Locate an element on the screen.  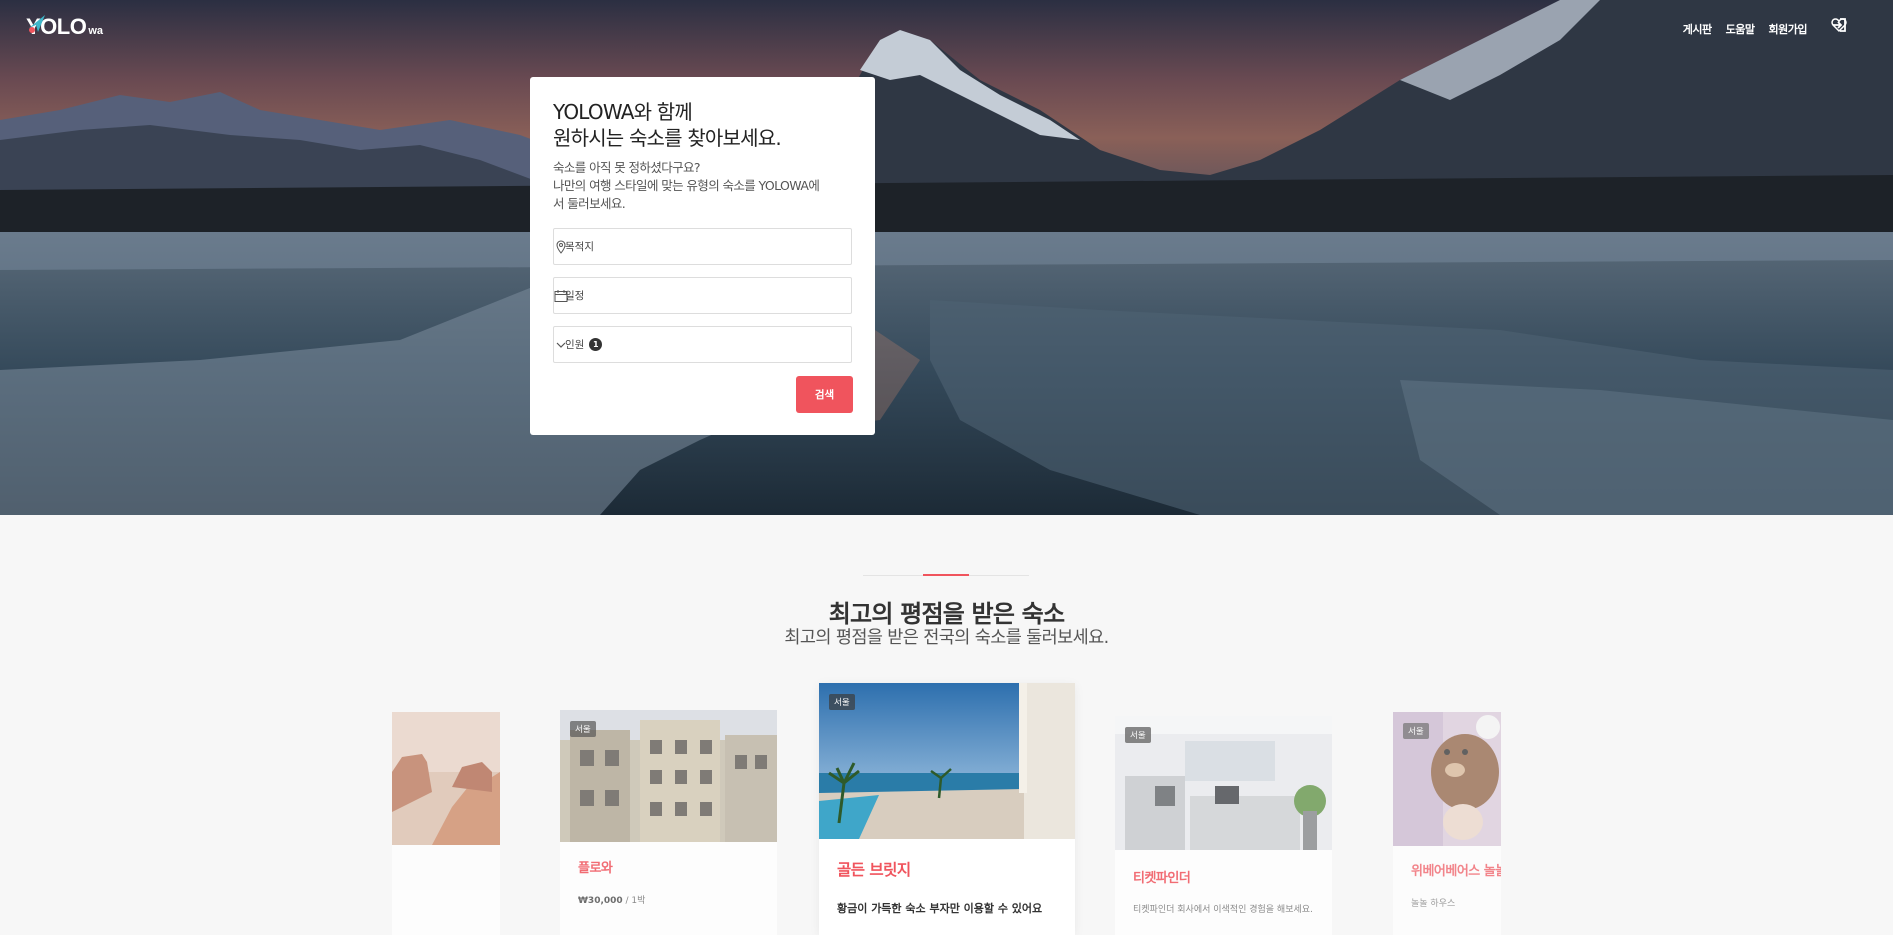
location-pin-icon is located at coordinates (561, 247).